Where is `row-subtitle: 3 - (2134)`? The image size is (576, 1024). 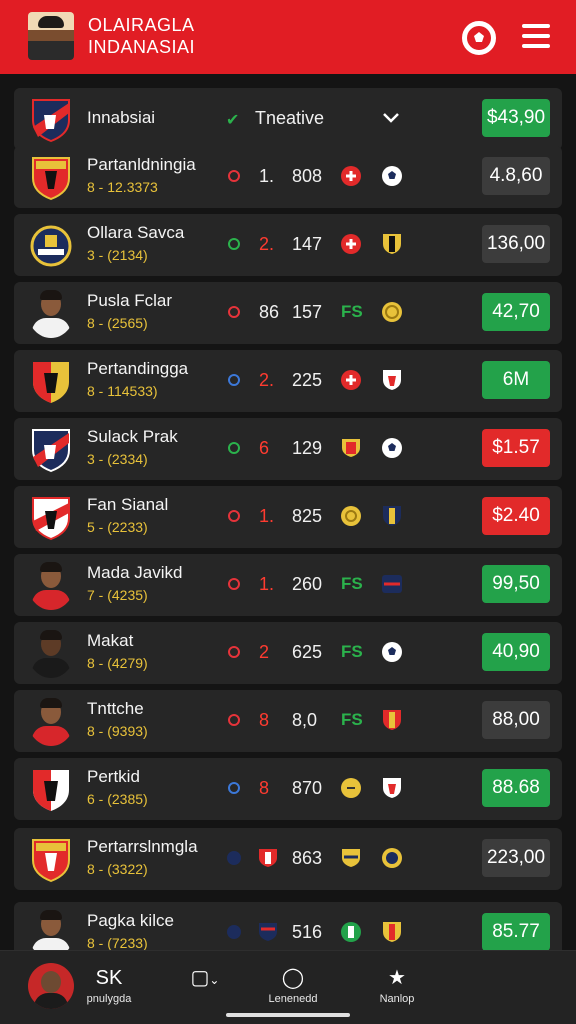 row-subtitle: 3 - (2134) is located at coordinates (117, 255).